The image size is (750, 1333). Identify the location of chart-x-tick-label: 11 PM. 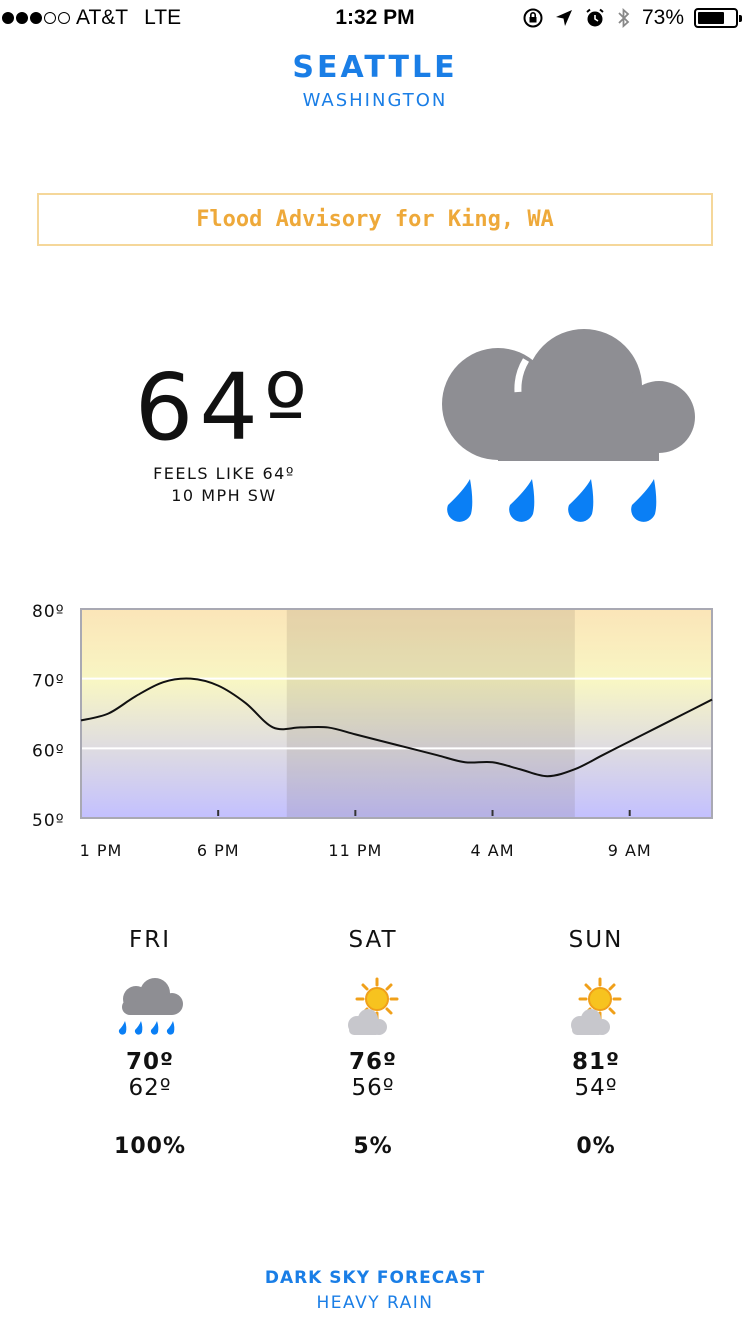
(355, 850).